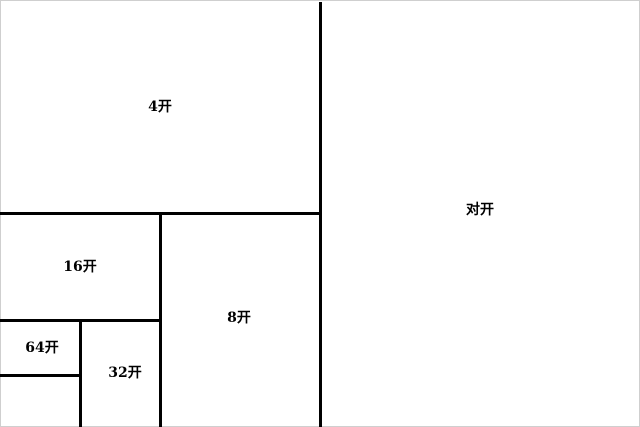  I want to click on label-quarter: 4开, so click(160, 107).